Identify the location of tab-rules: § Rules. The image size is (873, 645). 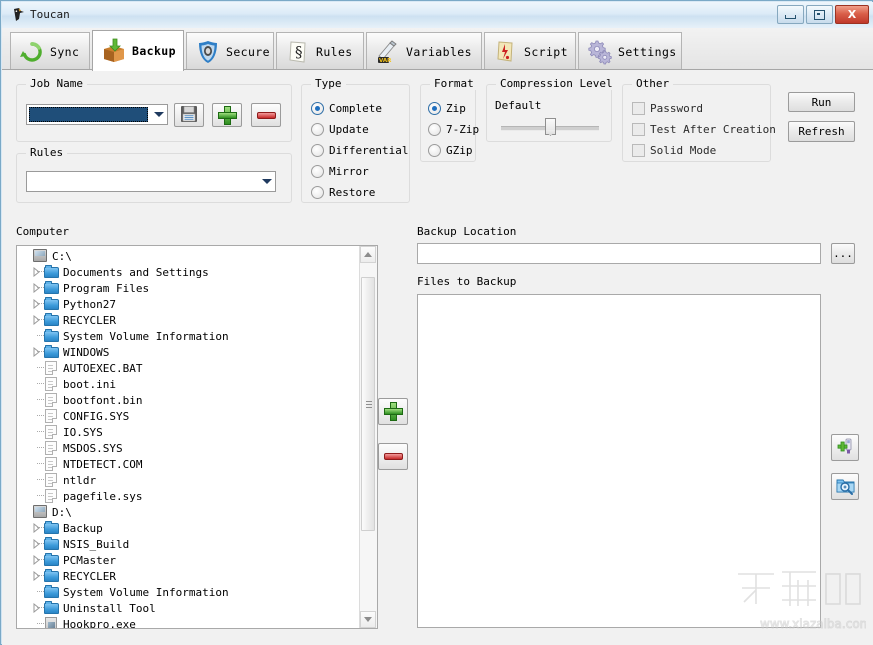
(320, 51).